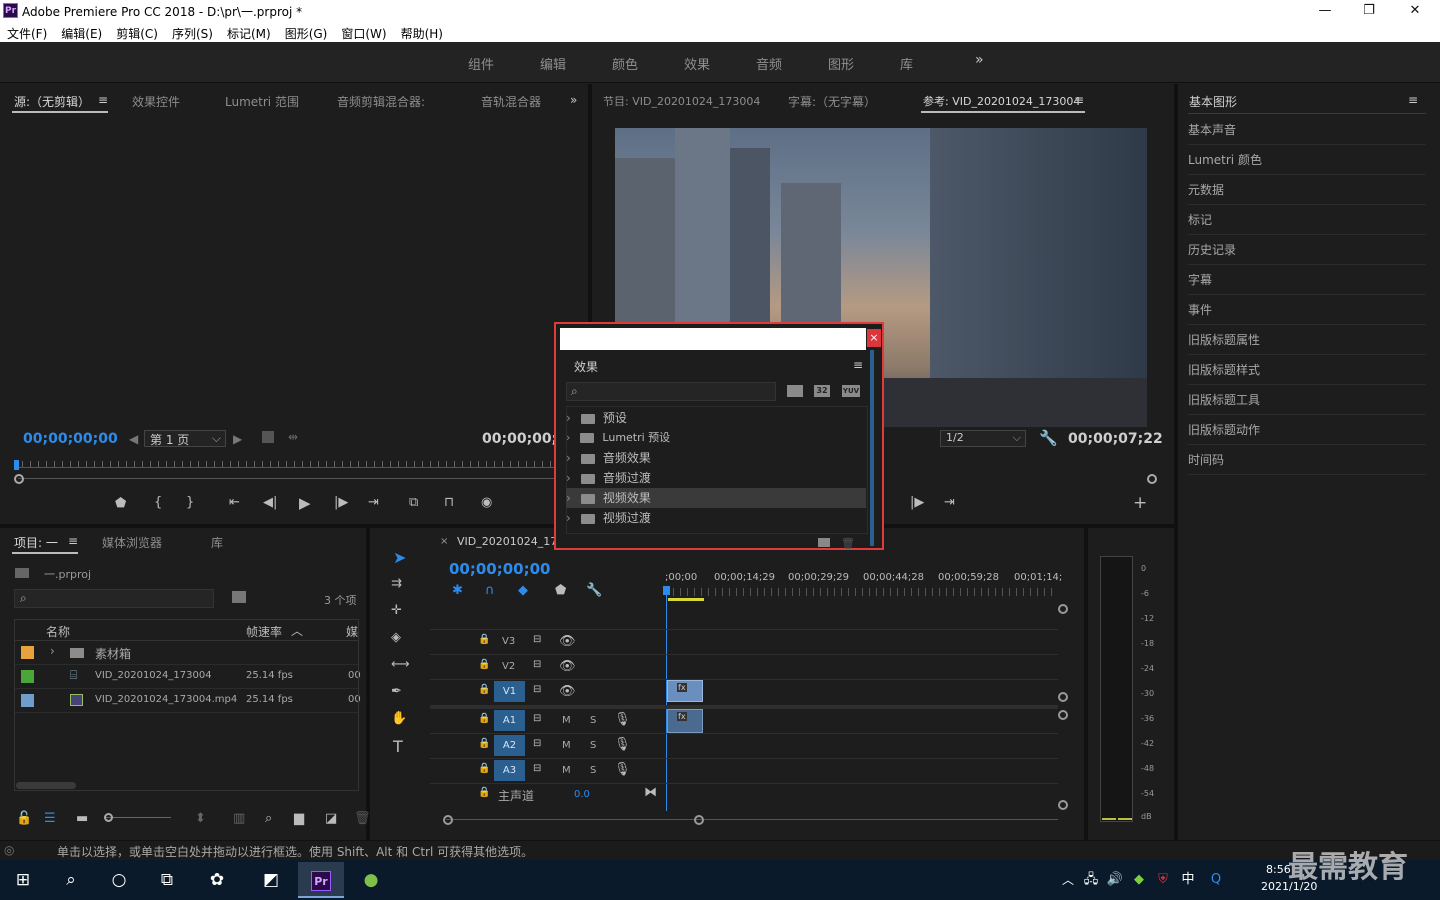  Describe the element at coordinates (594, 590) in the screenshot. I see `timeline-settings-icon: 🔧` at that location.